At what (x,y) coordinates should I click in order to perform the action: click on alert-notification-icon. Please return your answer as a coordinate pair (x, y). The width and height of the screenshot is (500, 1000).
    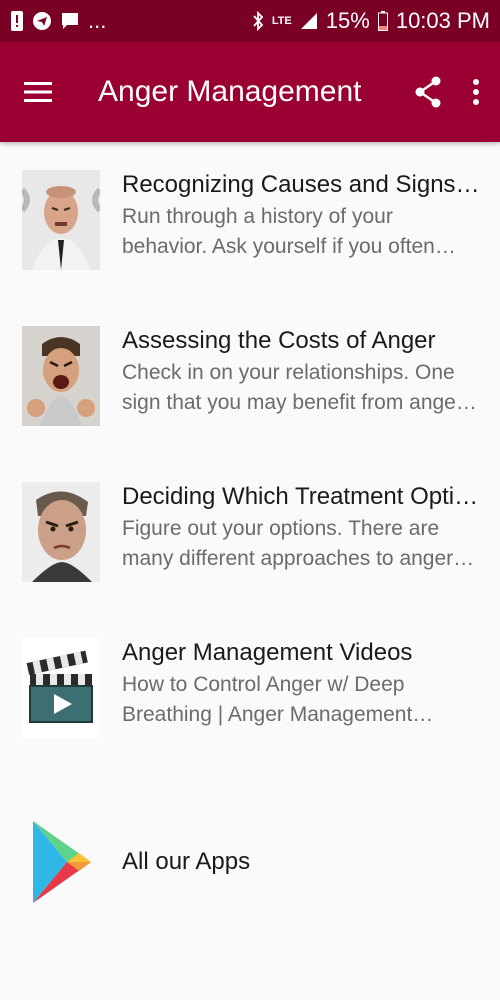
    Looking at the image, I should click on (17, 21).